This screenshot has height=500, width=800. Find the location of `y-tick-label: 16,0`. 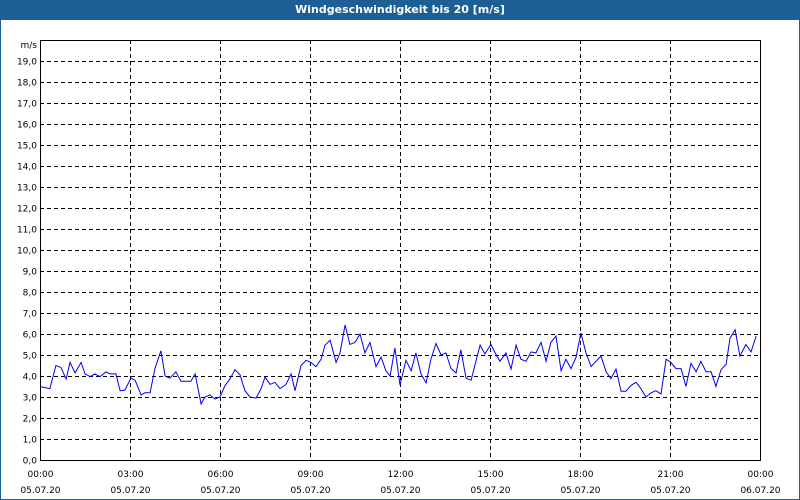

y-tick-label: 16,0 is located at coordinates (27, 126).